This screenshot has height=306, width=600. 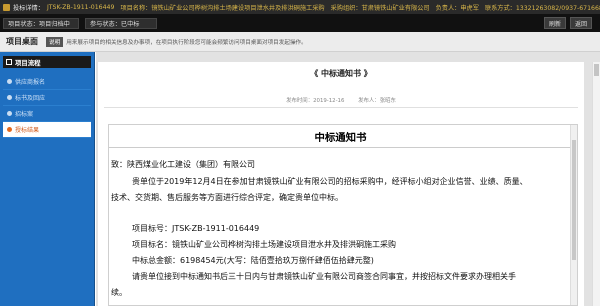 I want to click on publisher: 发布人：张昭东, so click(x=377, y=101).